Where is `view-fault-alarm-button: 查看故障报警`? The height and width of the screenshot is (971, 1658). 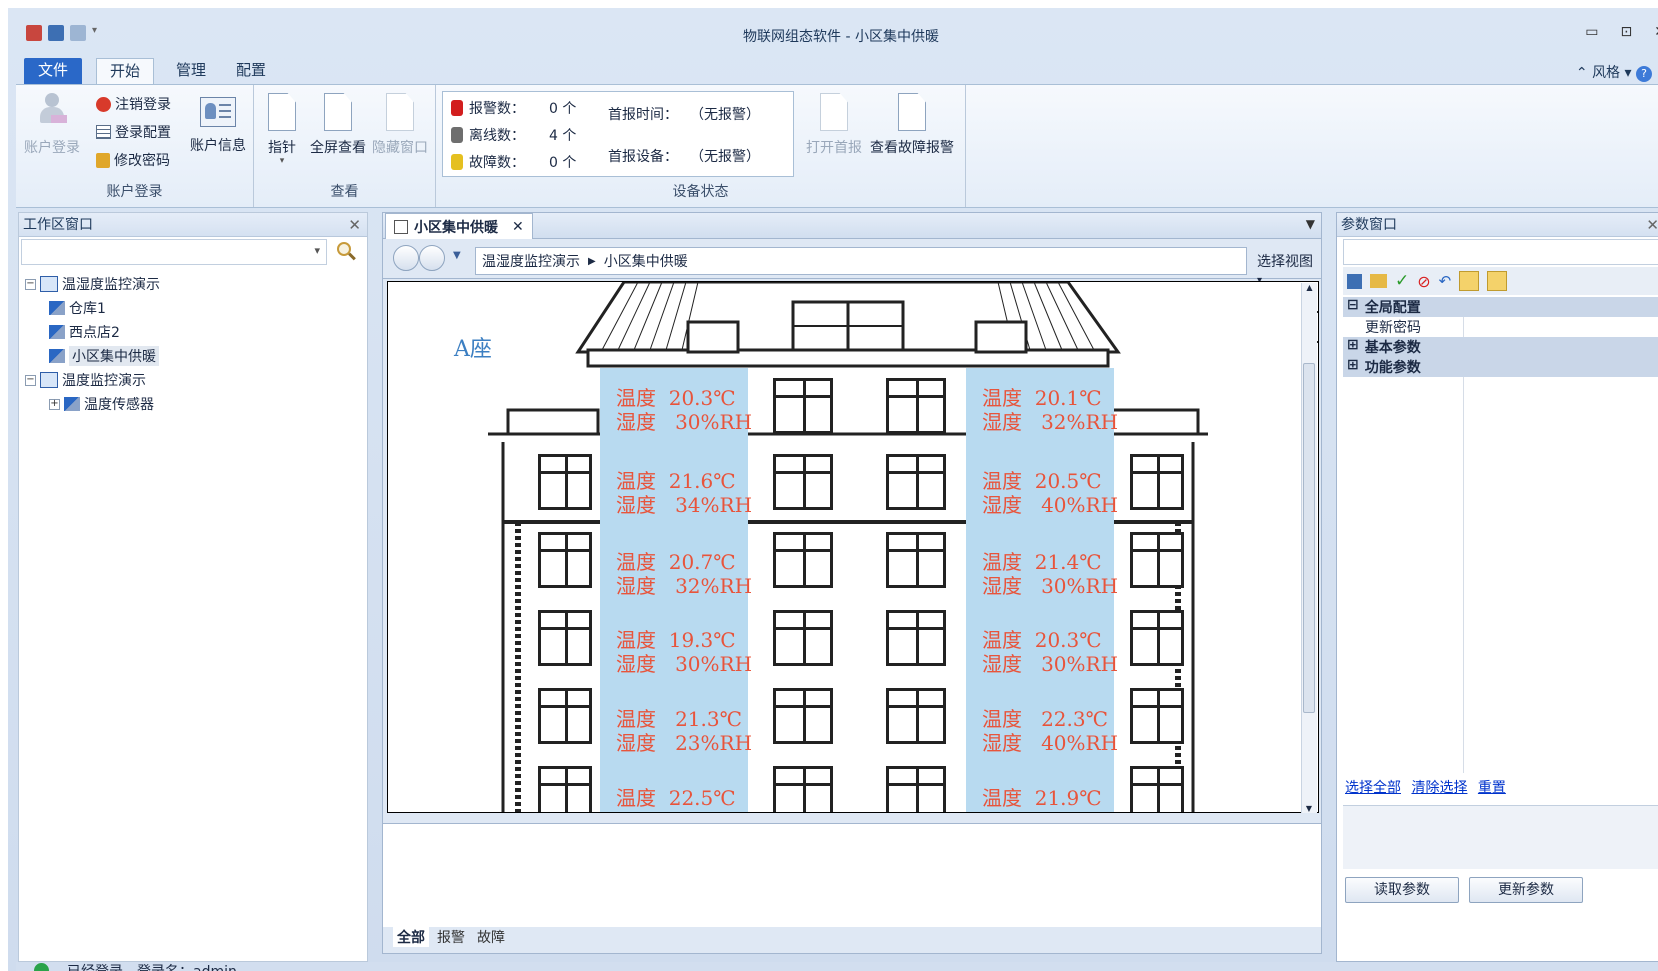
view-fault-alarm-button: 查看故障报警 is located at coordinates (912, 125).